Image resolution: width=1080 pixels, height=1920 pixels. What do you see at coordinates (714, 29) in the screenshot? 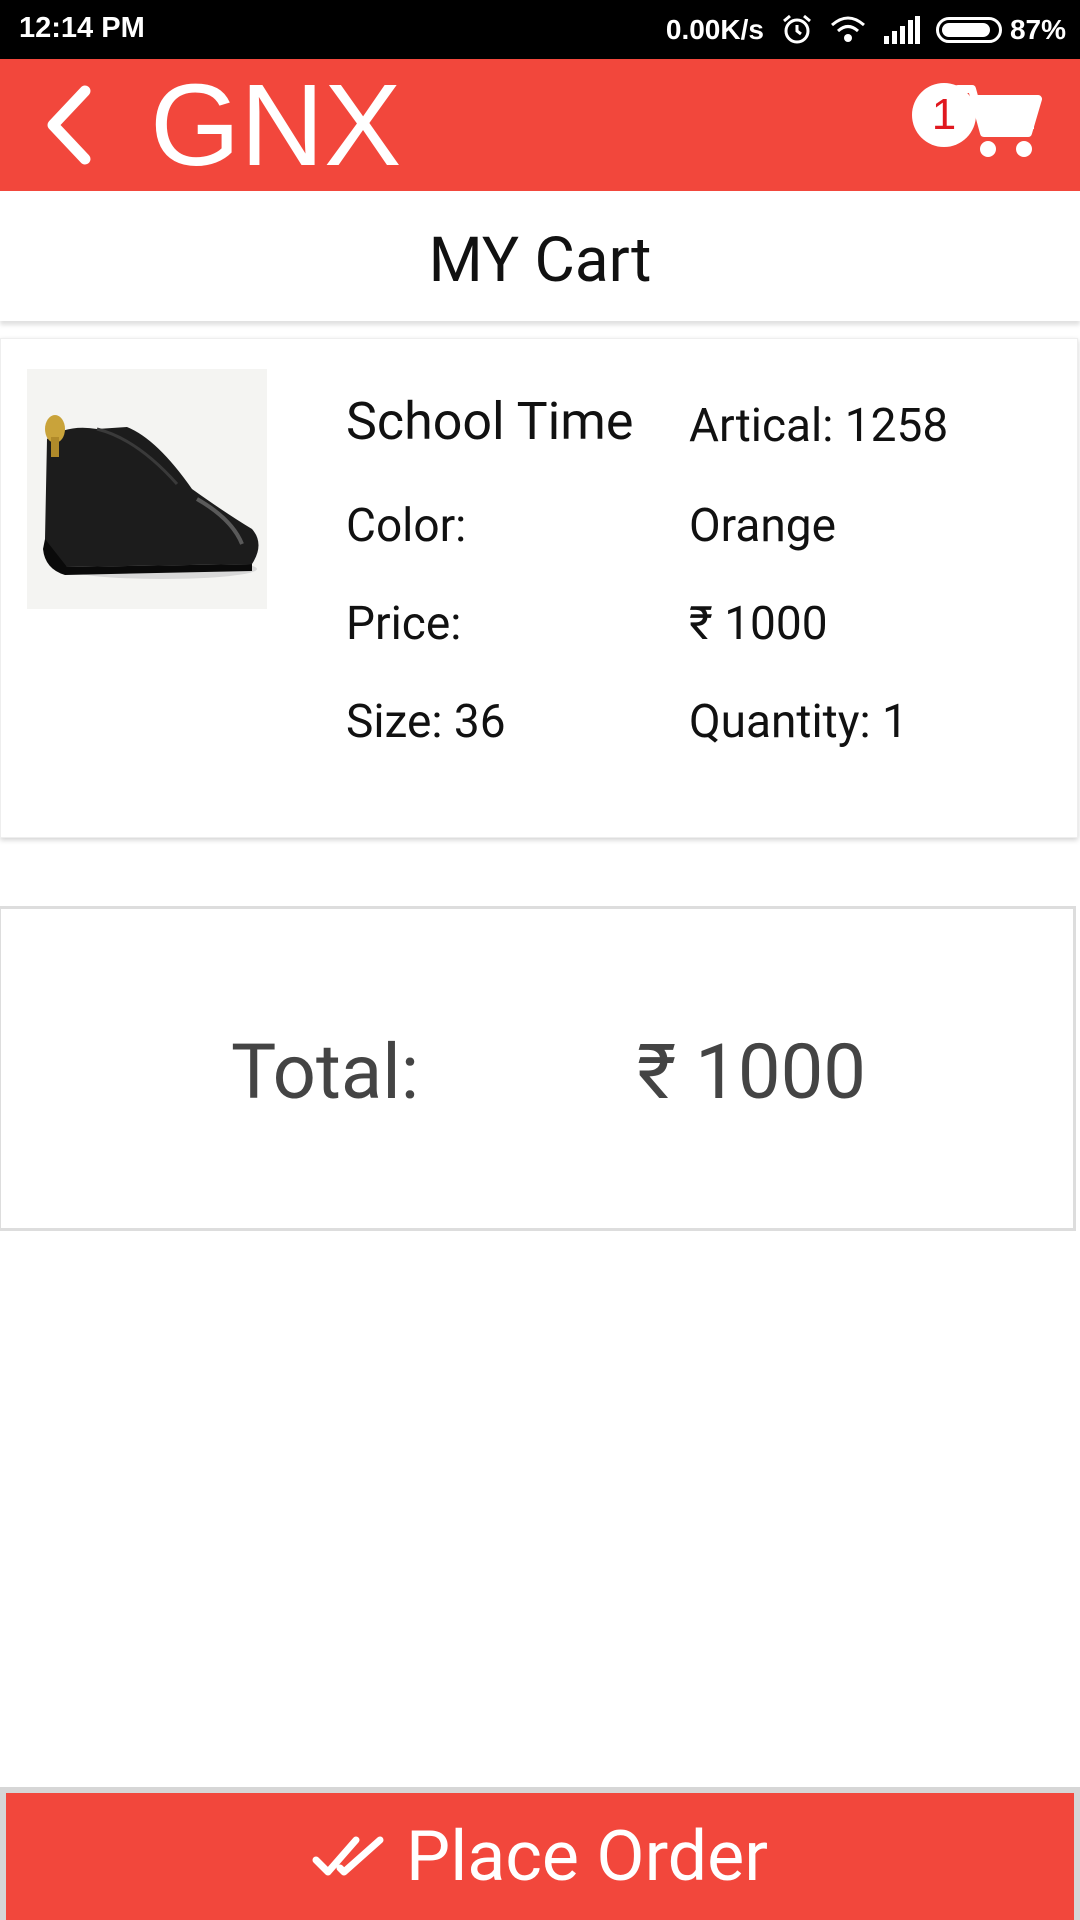
I see `network-speed: 0.00K/s` at bounding box center [714, 29].